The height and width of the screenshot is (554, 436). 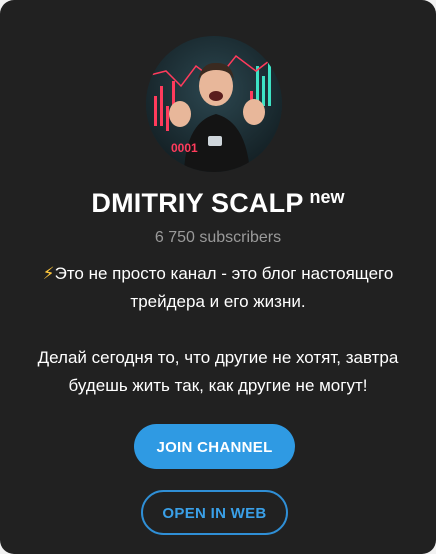 I want to click on channel-title: DMITRIY SCALP, so click(x=197, y=203).